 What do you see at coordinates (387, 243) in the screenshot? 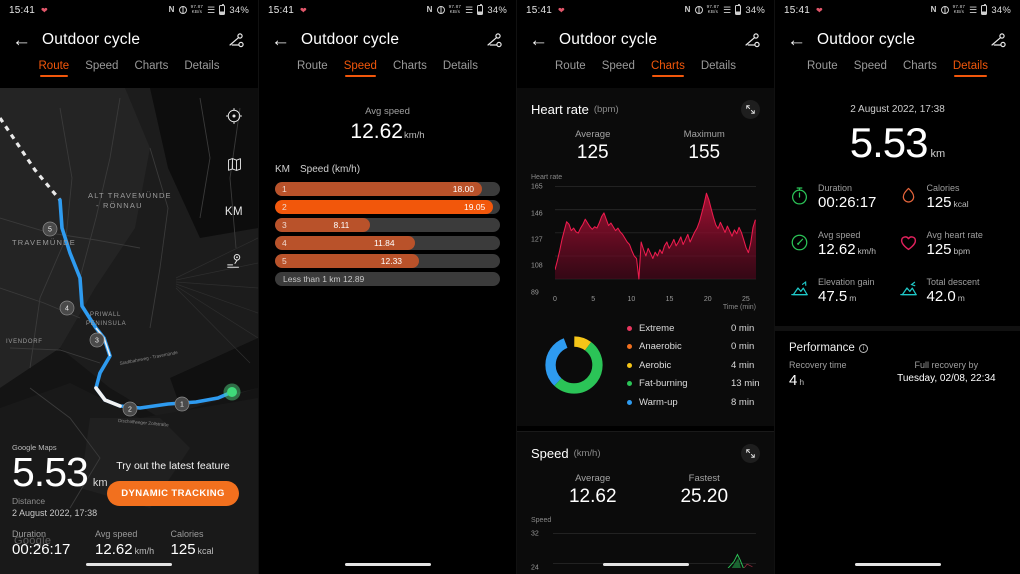
I see `speed-bar-row: 4 11.84` at bounding box center [387, 243].